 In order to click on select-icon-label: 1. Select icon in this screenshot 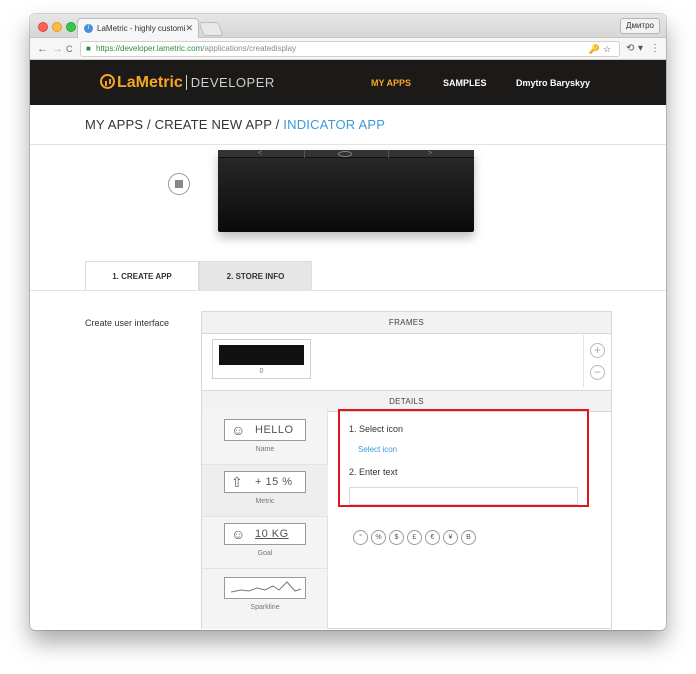, I will do `click(376, 429)`.